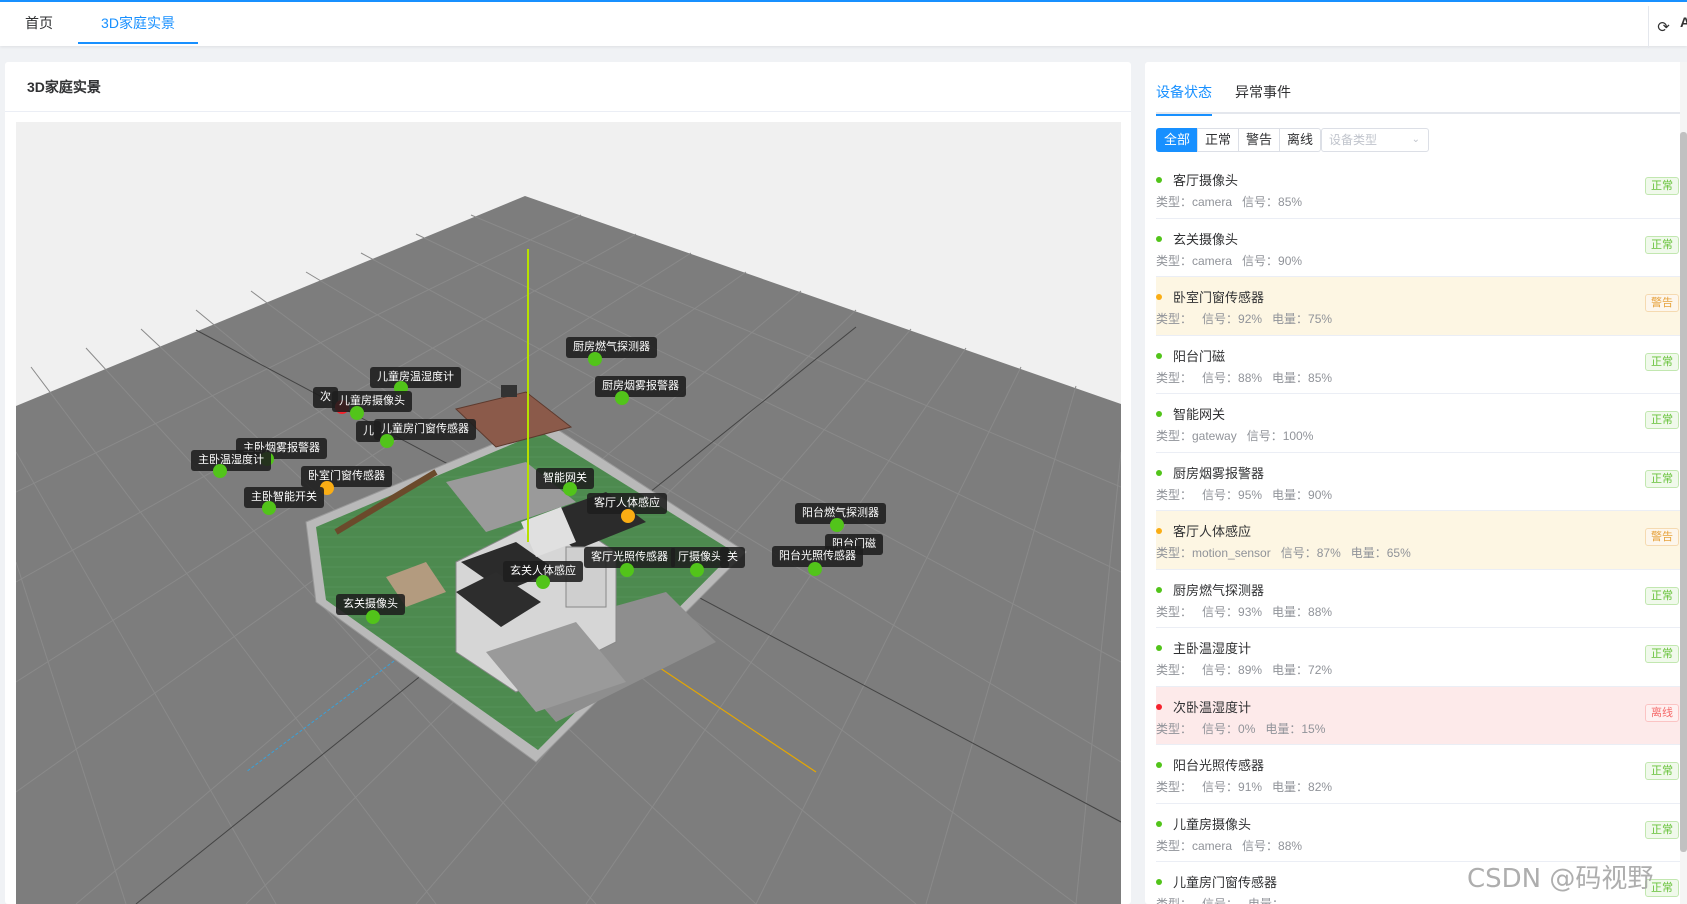 The width and height of the screenshot is (1687, 904). What do you see at coordinates (611, 347) in the screenshot?
I see `scene-label: 厨房燃气探测器` at bounding box center [611, 347].